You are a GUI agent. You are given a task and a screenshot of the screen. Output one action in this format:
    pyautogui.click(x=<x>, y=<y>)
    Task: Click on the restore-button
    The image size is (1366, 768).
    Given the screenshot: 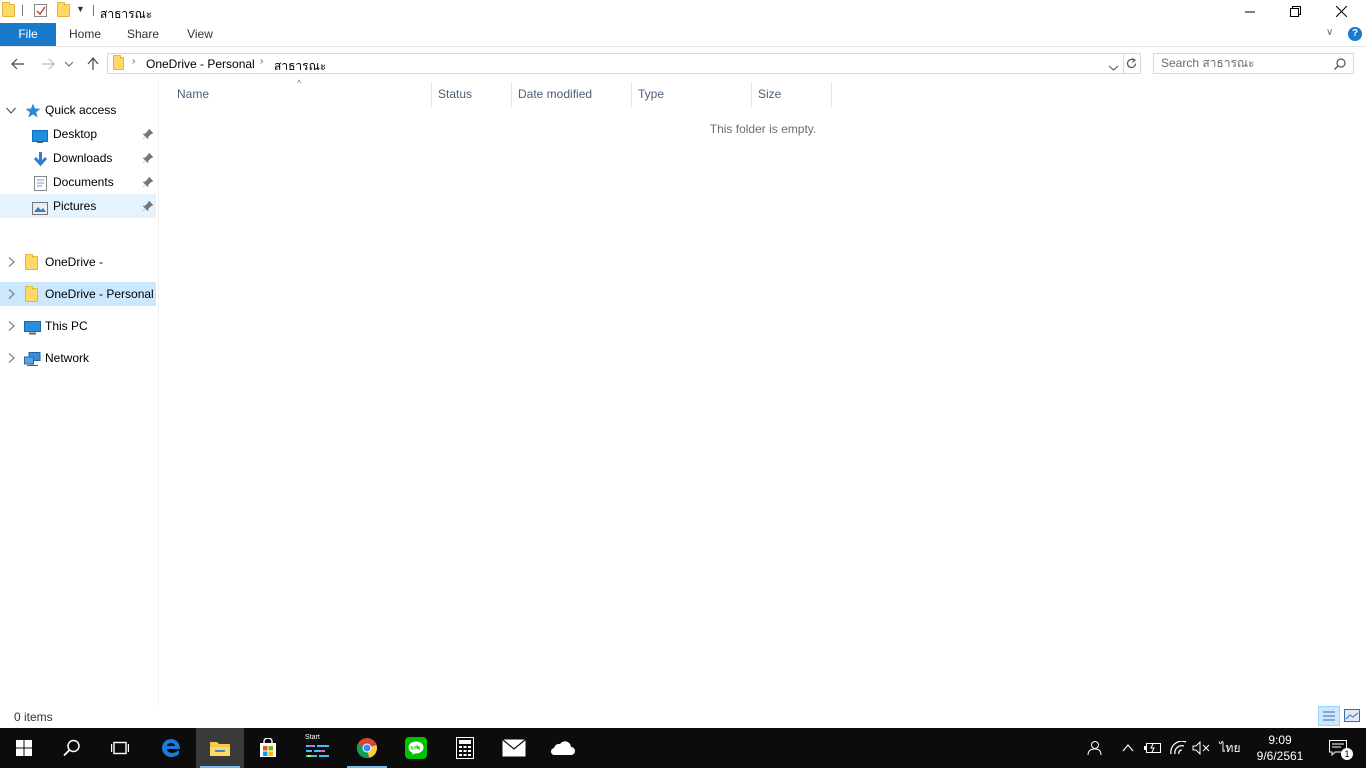 What is the action you would take?
    pyautogui.click(x=1295, y=11)
    